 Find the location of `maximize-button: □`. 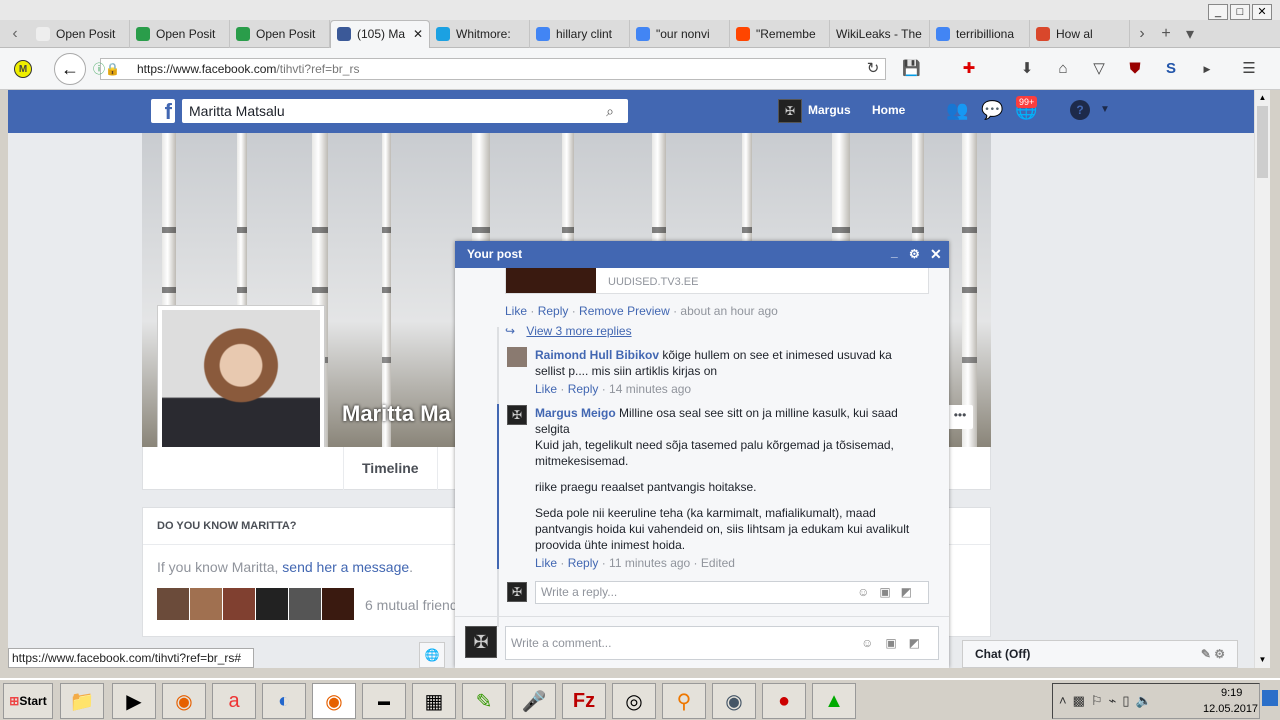

maximize-button: □ is located at coordinates (1240, 12).